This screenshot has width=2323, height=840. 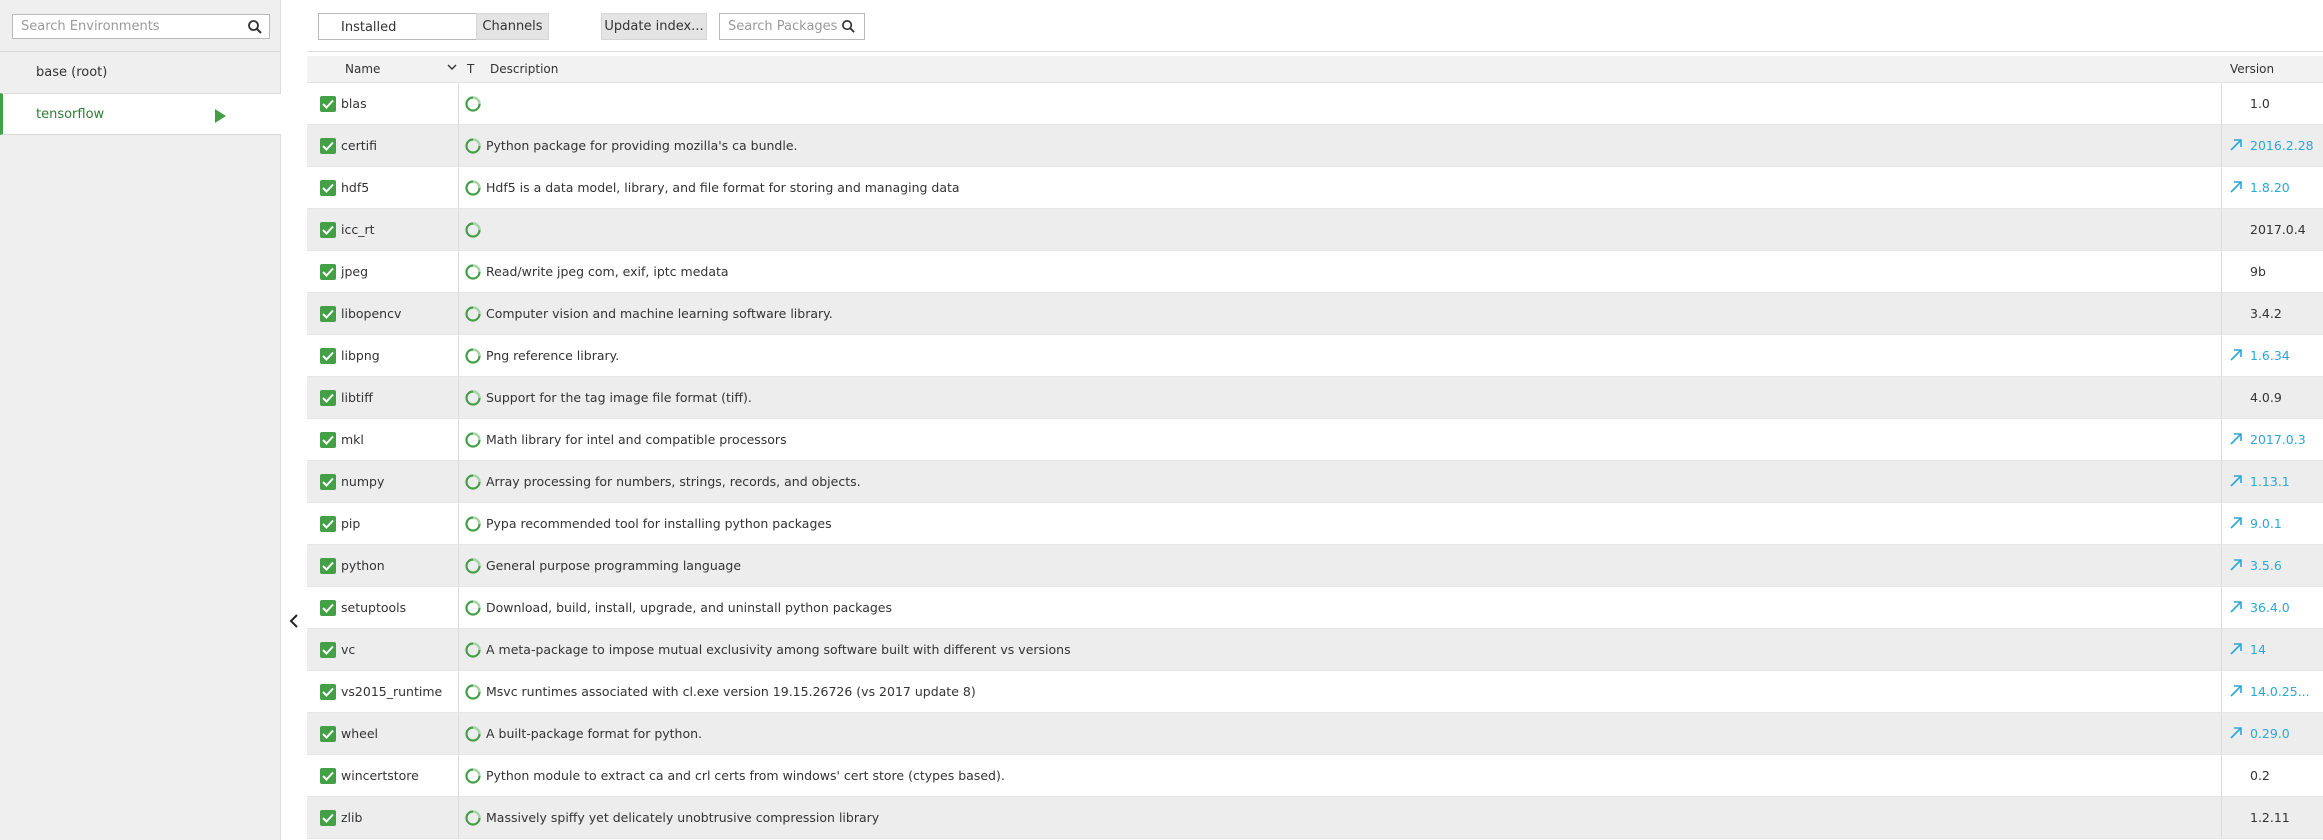 What do you see at coordinates (524, 69) in the screenshot?
I see `column-header-description: Description` at bounding box center [524, 69].